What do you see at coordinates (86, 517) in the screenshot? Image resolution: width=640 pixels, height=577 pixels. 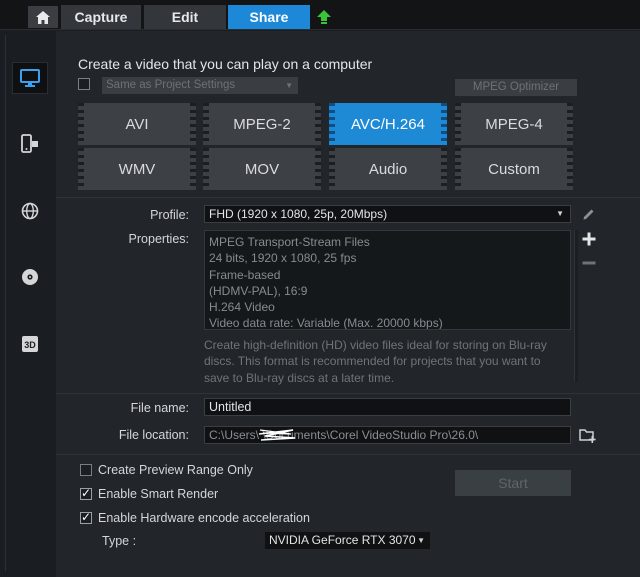 I see `hardware-encode-checkbox` at bounding box center [86, 517].